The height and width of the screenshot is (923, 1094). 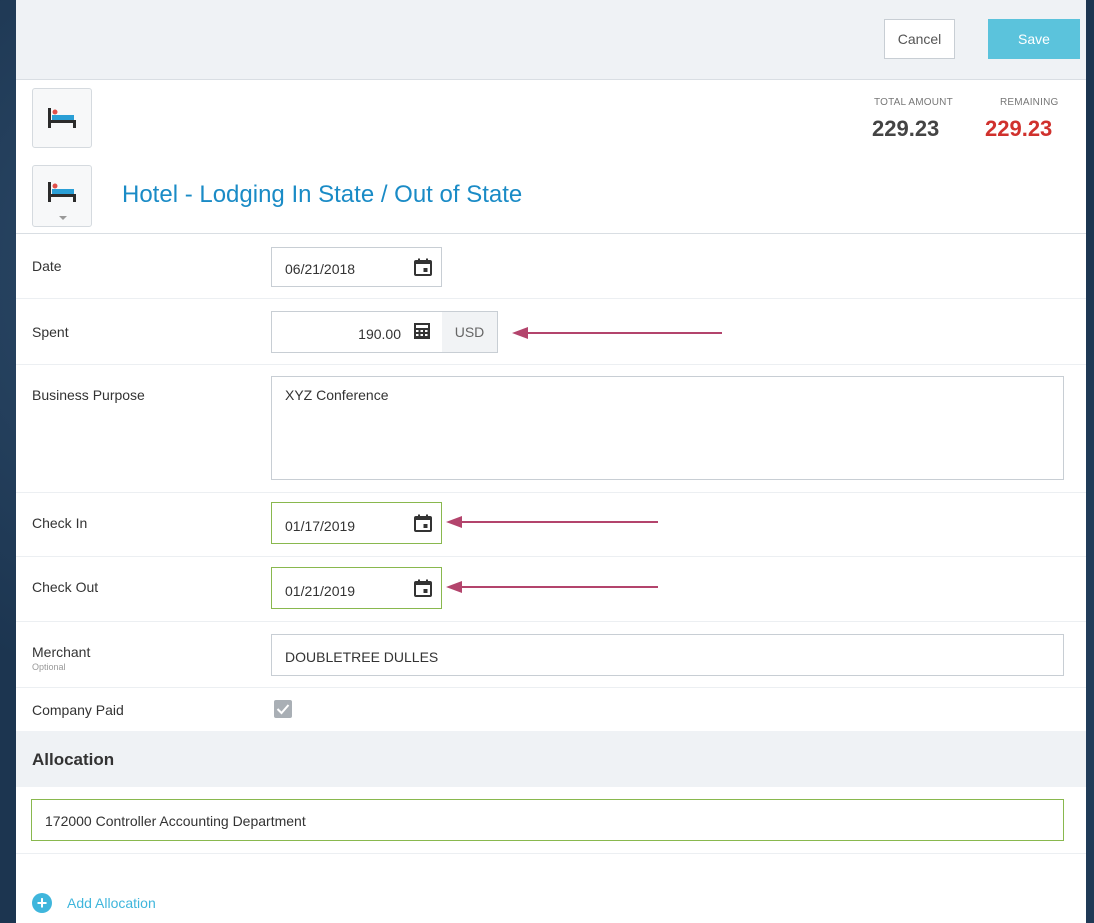 I want to click on business-purpose-value: XYZ Conference, so click(x=337, y=395).